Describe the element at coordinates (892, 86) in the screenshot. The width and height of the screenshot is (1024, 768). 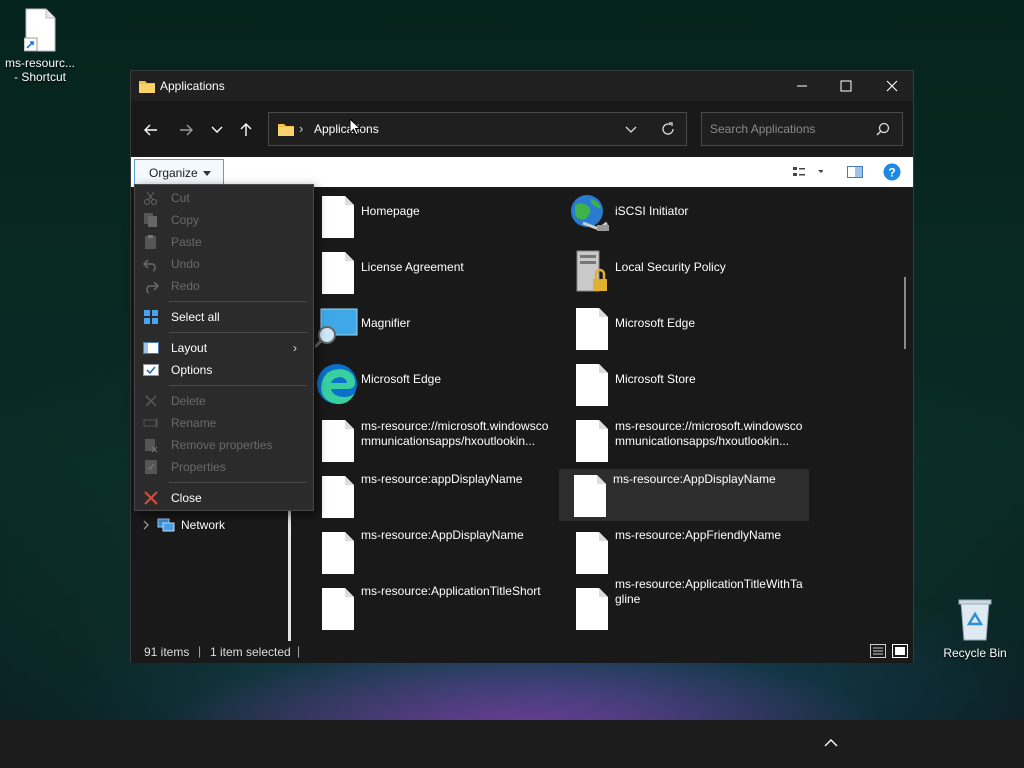
I see `close-button` at that location.